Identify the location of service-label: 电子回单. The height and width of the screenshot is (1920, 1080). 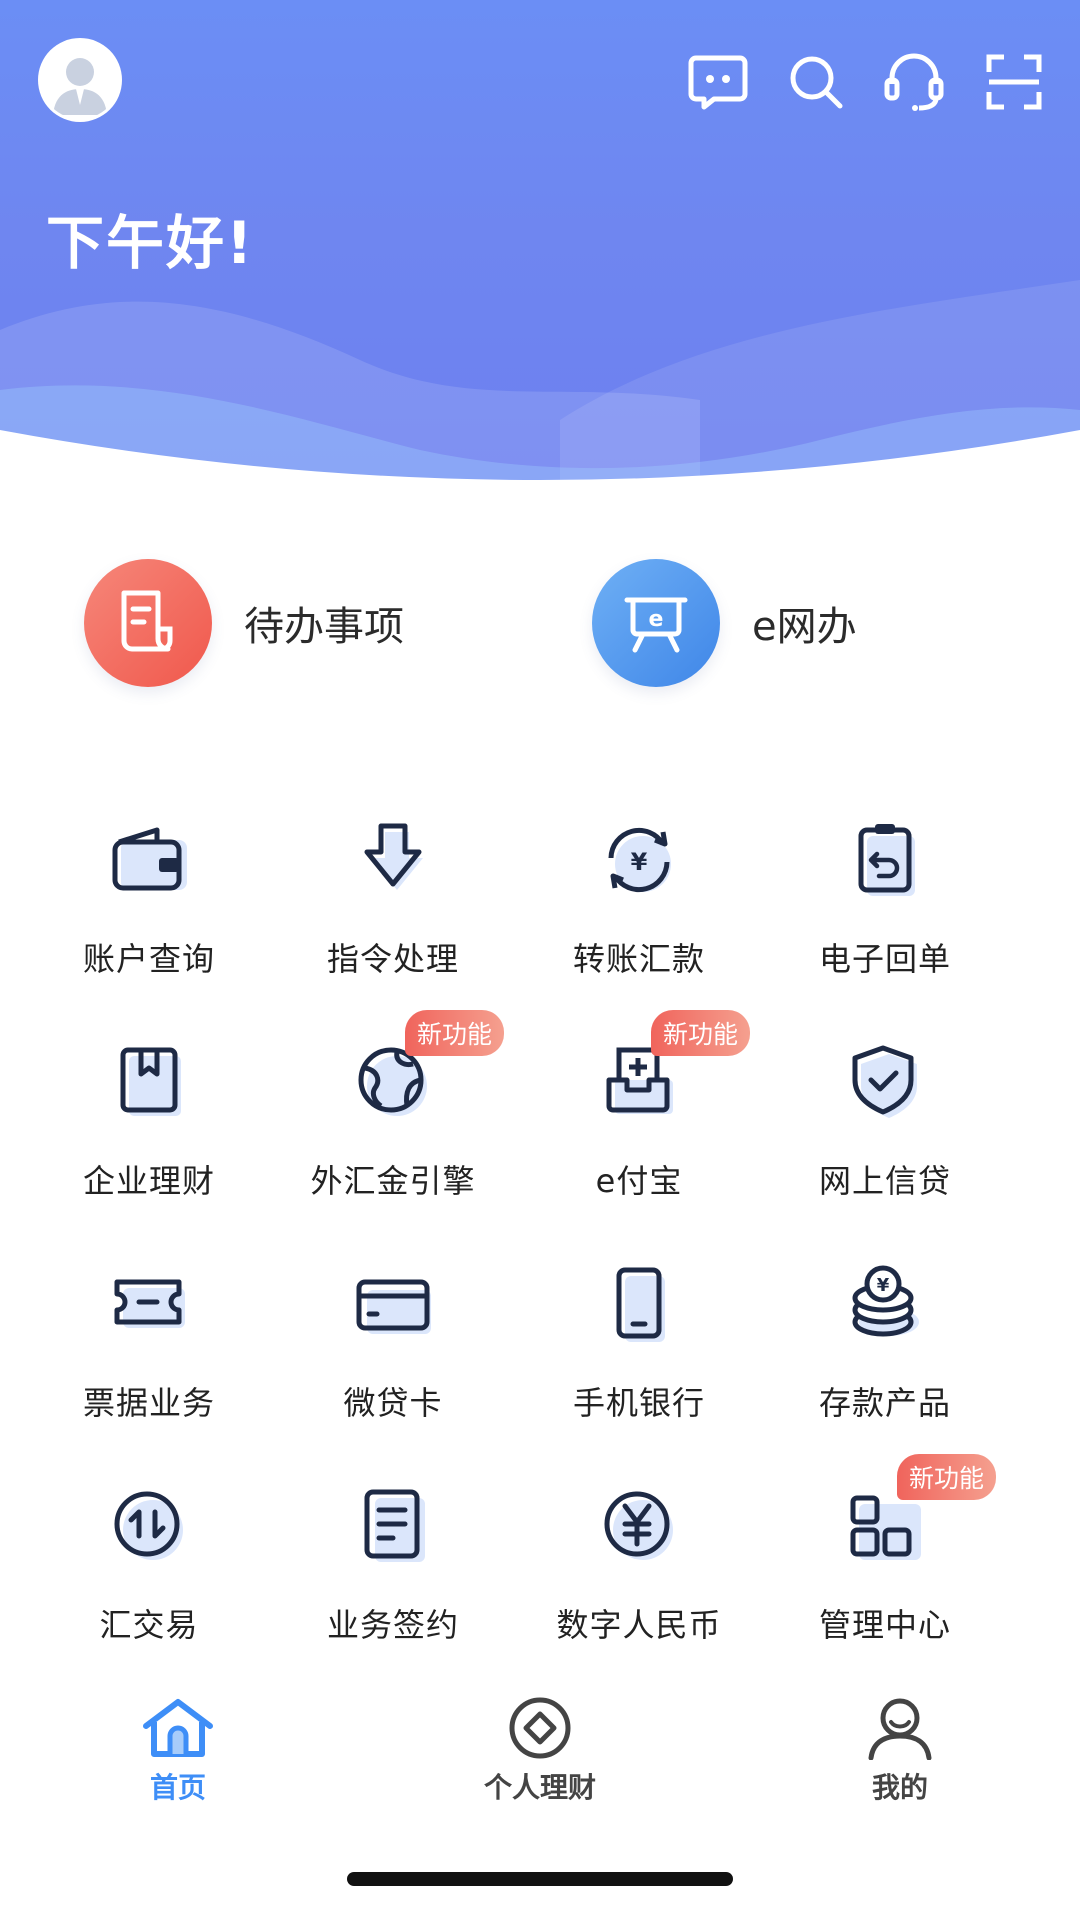
(884, 959).